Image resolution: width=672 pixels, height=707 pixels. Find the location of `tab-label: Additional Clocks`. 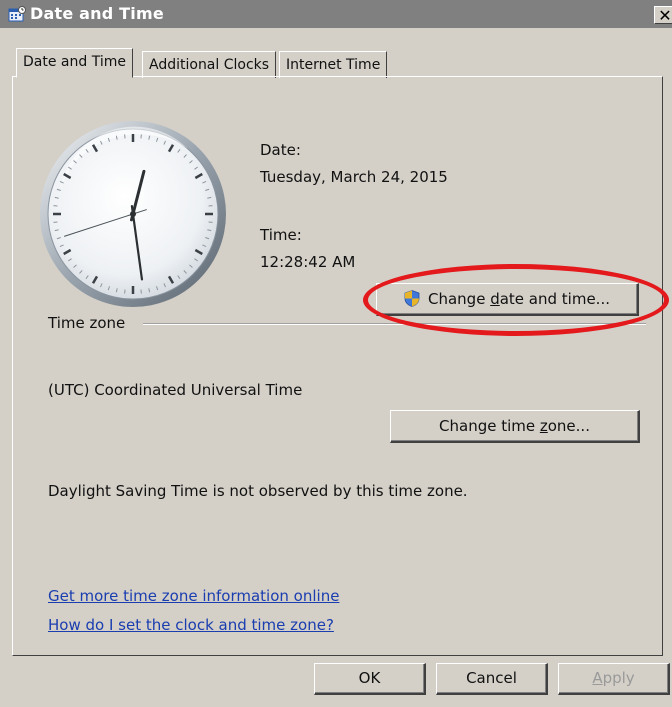

tab-label: Additional Clocks is located at coordinates (209, 65).